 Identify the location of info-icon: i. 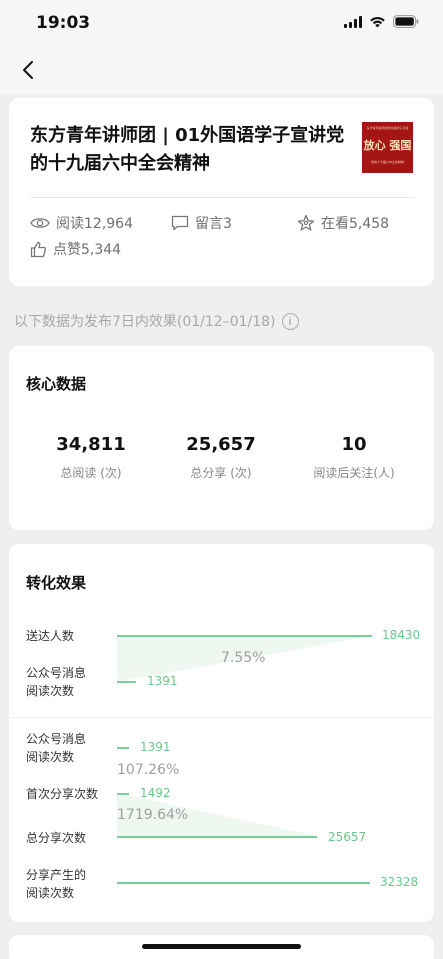
(290, 321).